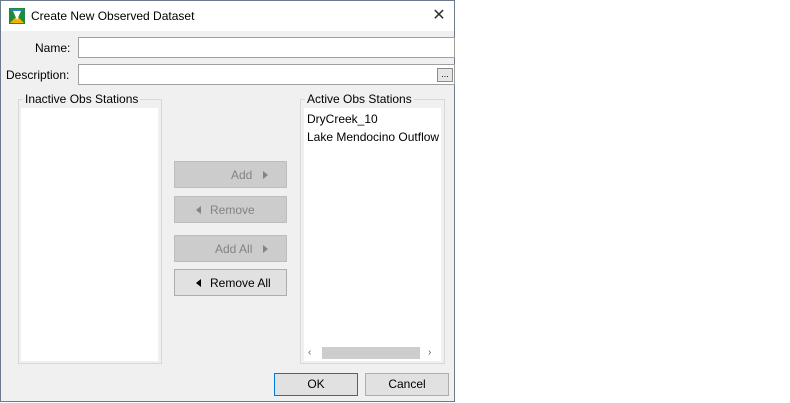 The width and height of the screenshot is (790, 403). What do you see at coordinates (342, 119) in the screenshot?
I see `list-item: DryCreek_10` at bounding box center [342, 119].